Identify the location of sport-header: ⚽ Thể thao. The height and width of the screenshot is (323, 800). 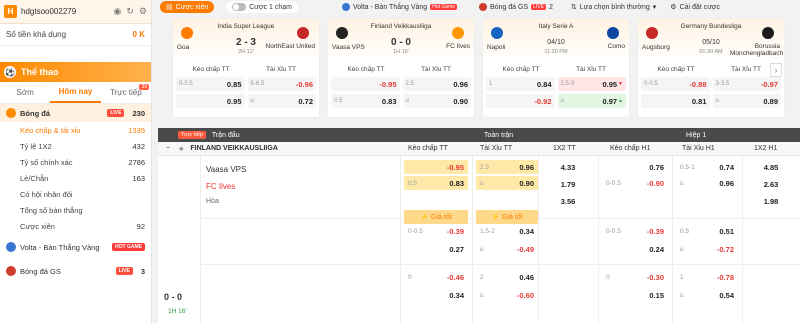
(75, 72).